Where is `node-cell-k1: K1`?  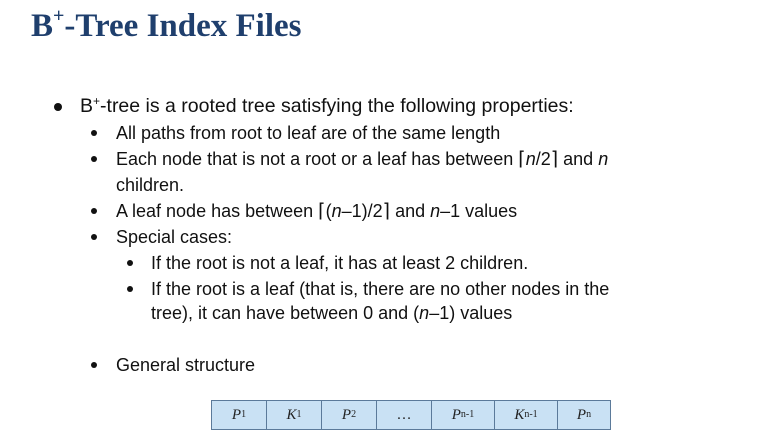 node-cell-k1: K1 is located at coordinates (293, 415).